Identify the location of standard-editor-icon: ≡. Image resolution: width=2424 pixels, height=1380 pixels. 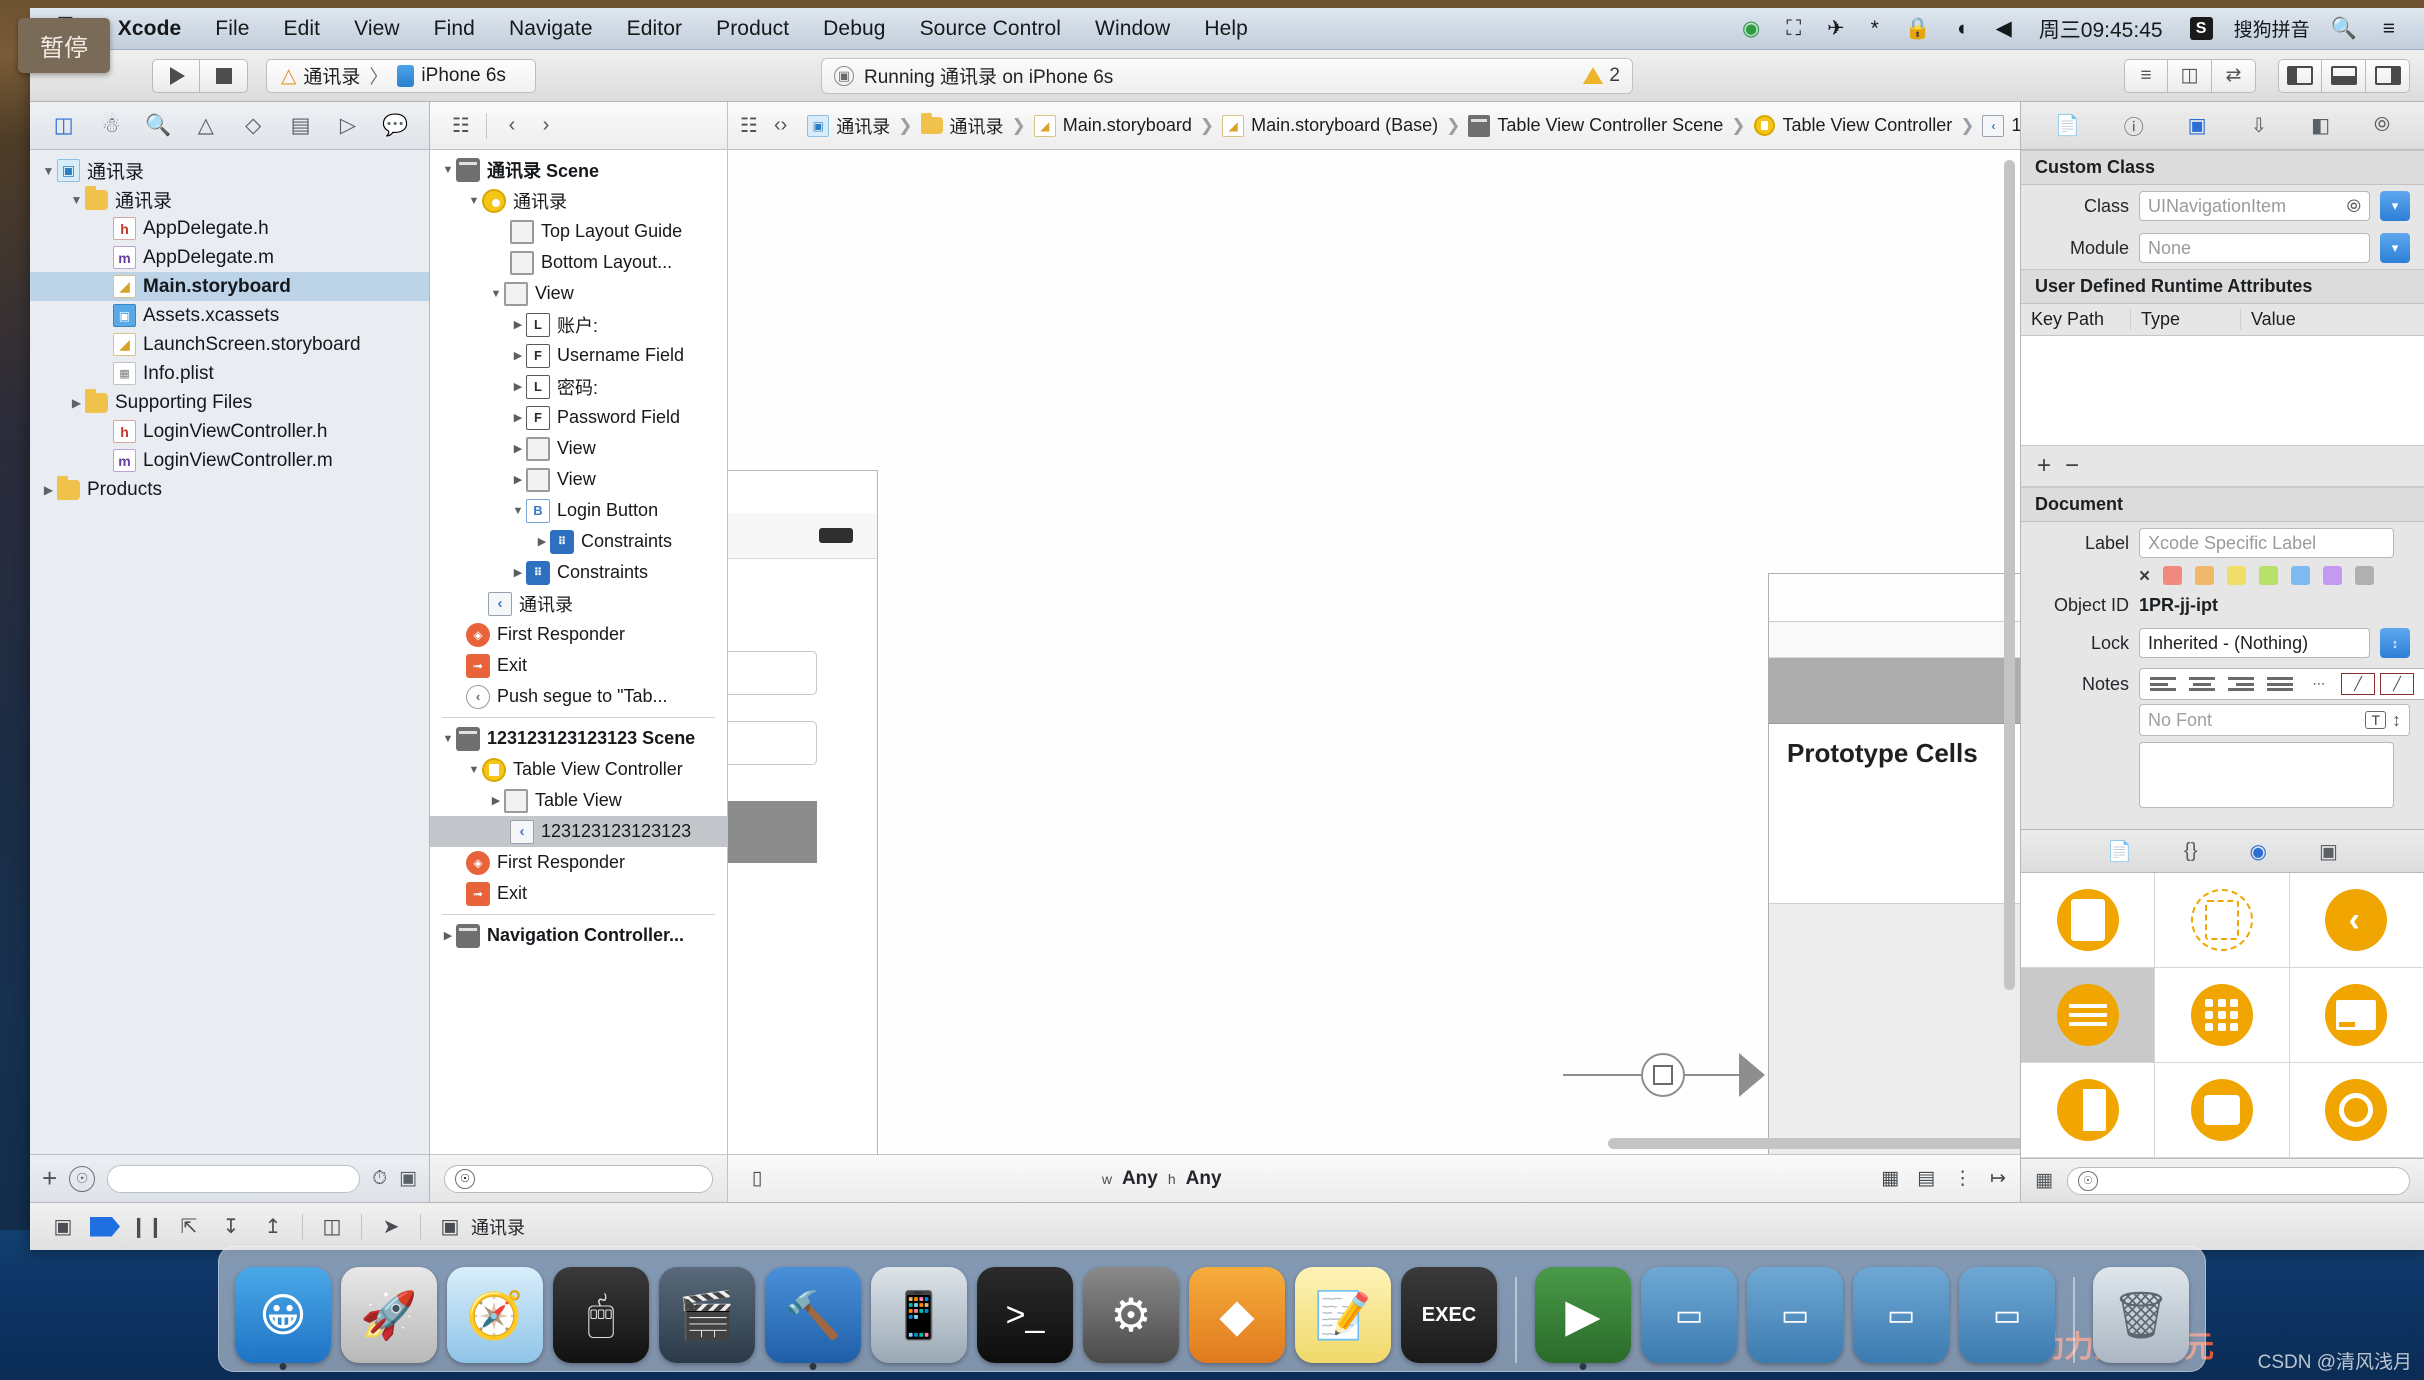
(2146, 75).